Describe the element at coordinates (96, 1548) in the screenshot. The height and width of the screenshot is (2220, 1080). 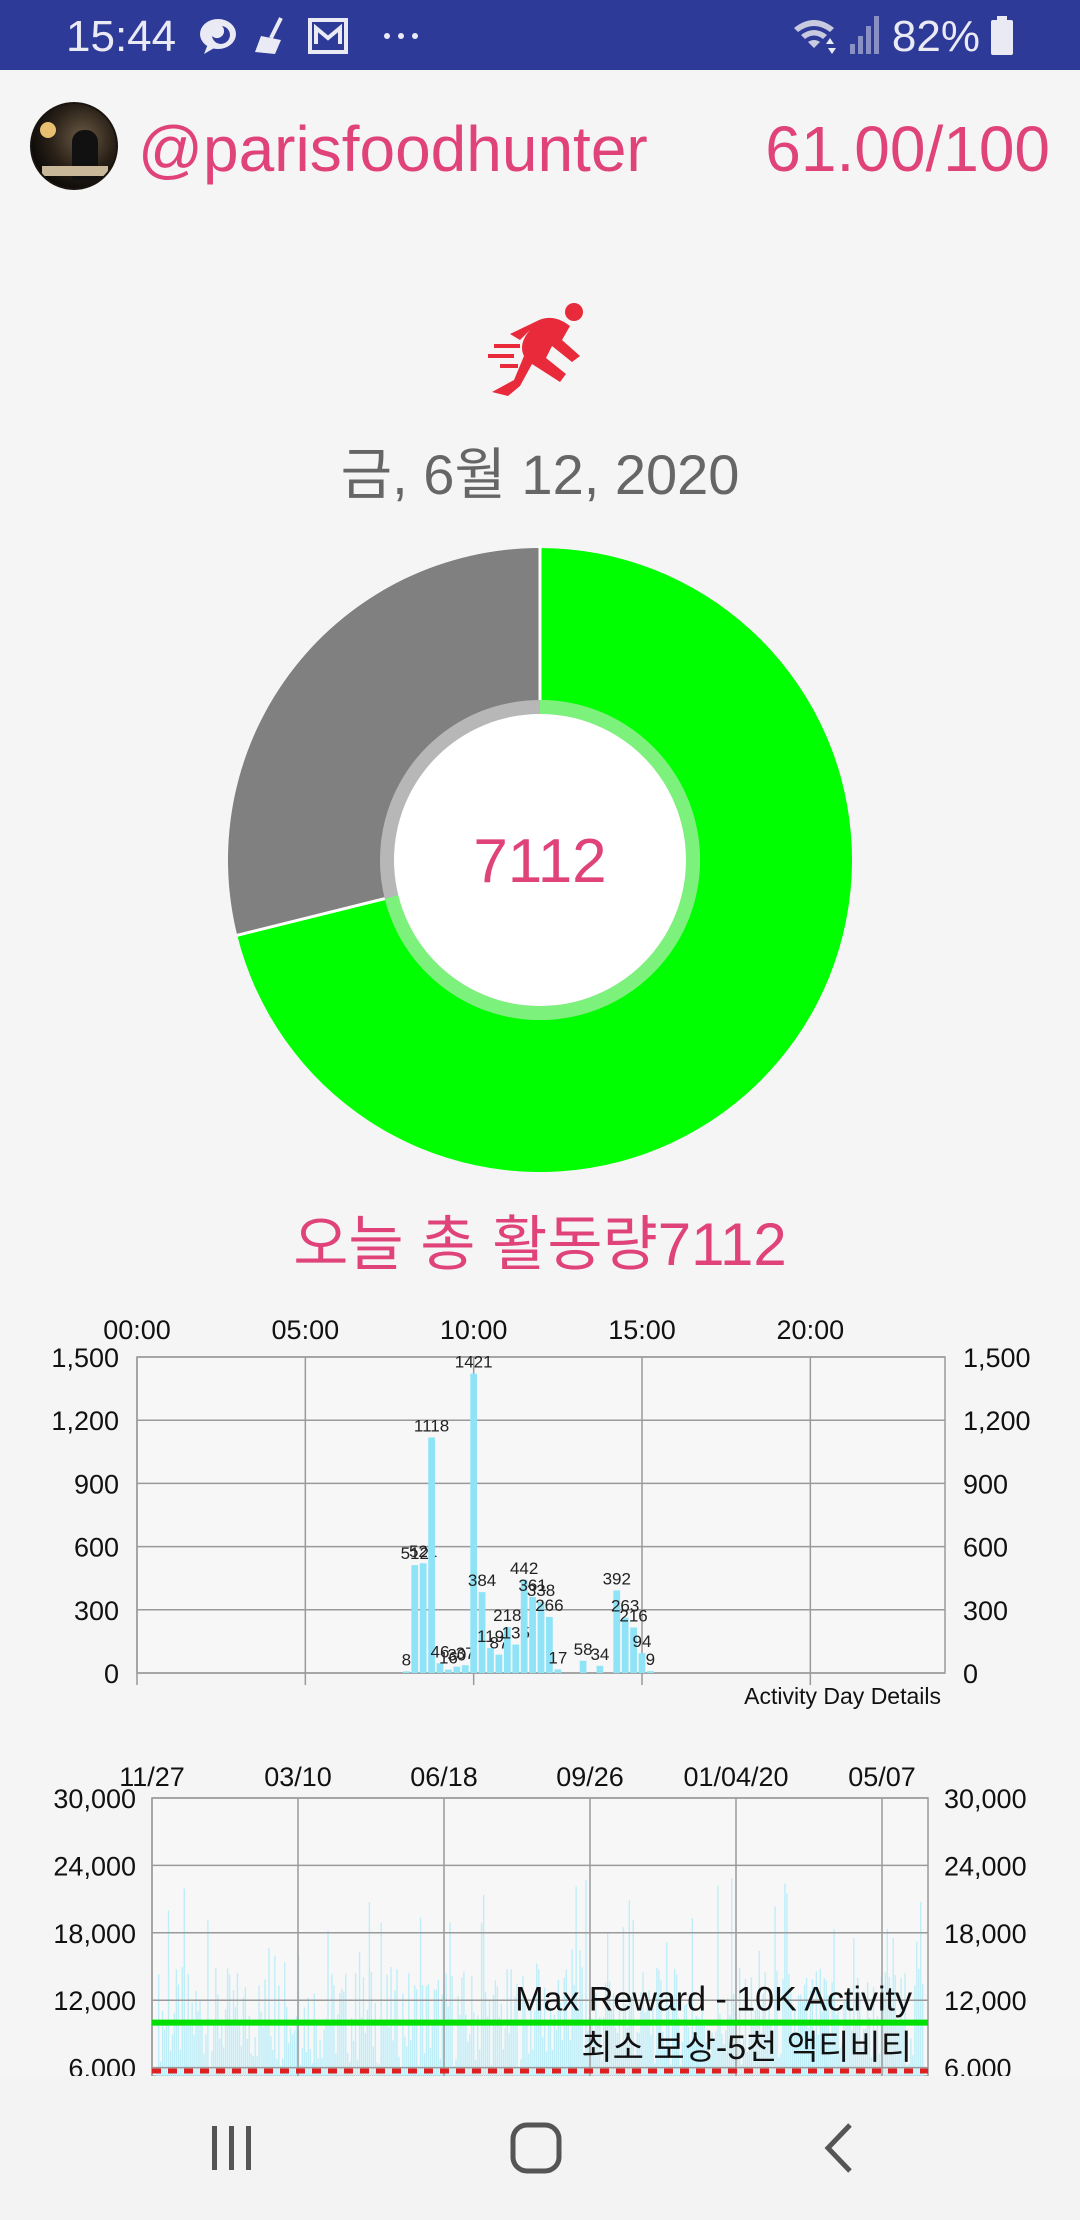
I see `y-tick-label-left: 600` at that location.